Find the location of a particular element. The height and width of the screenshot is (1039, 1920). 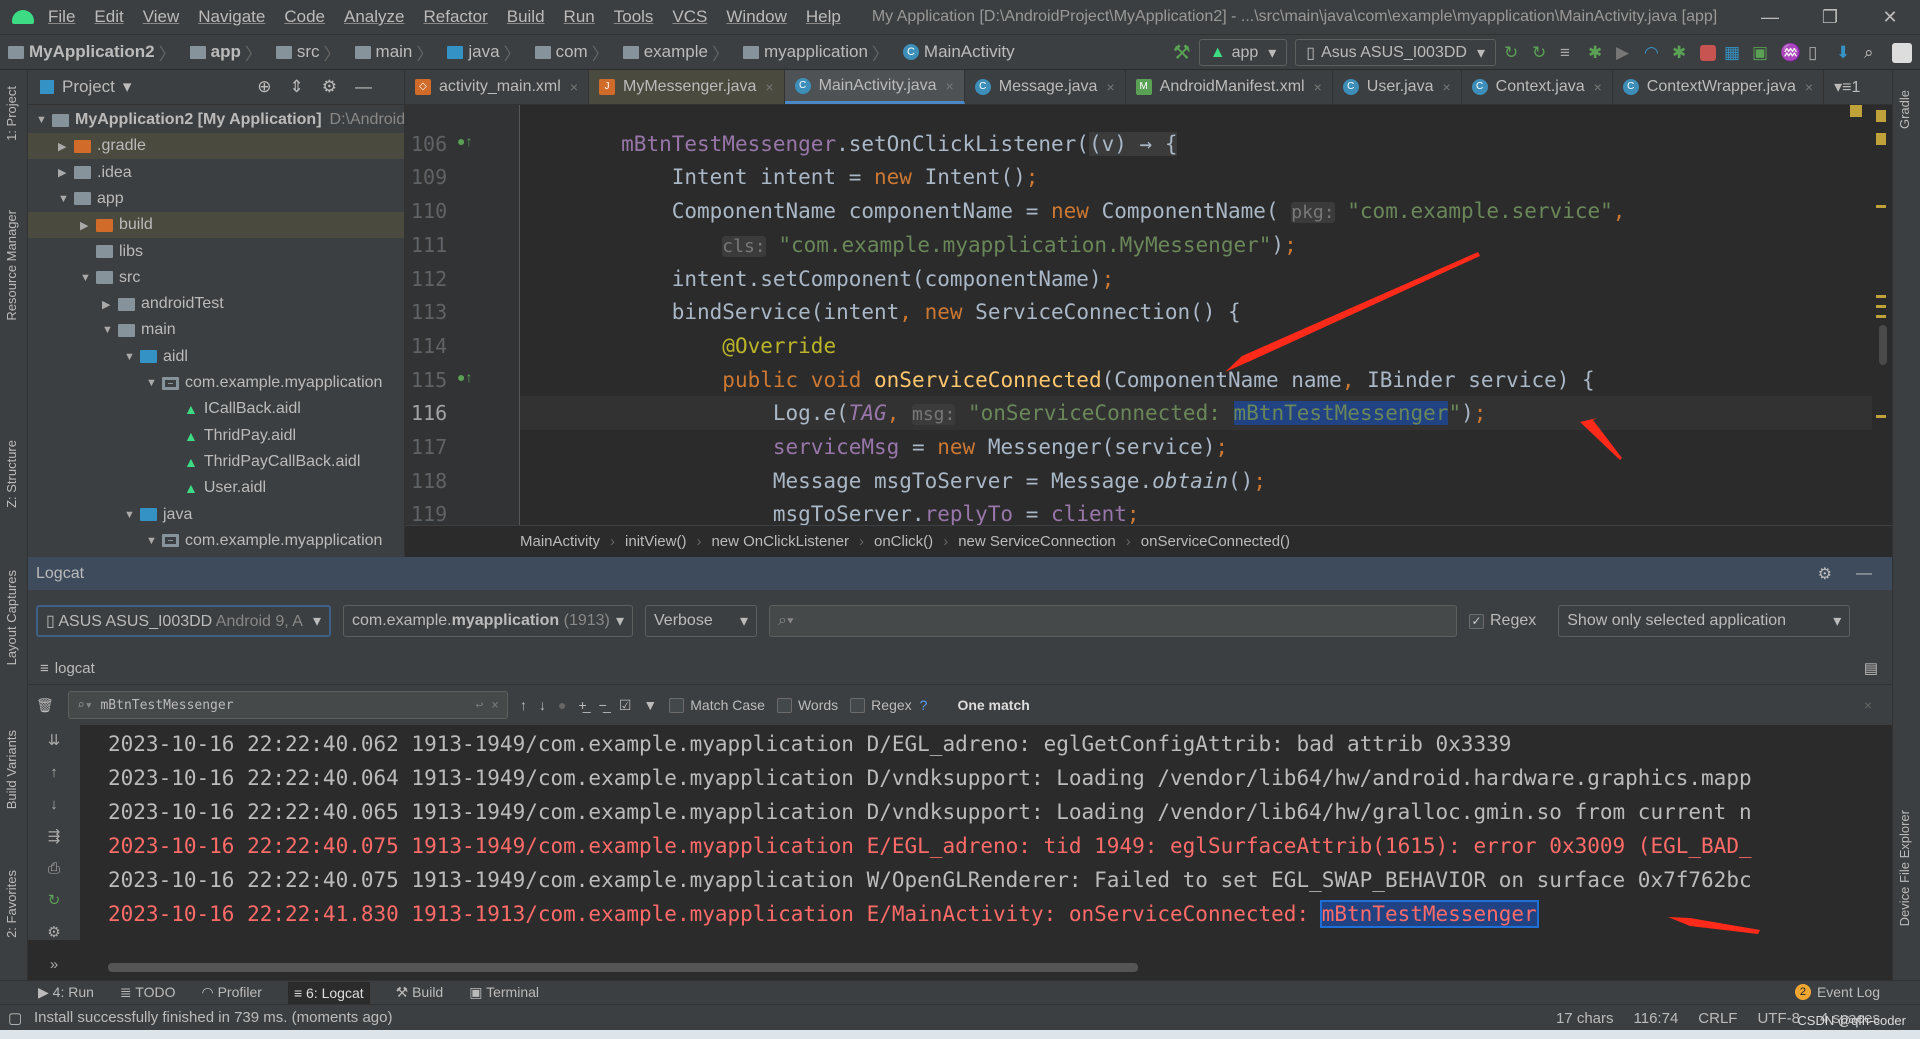

nav-crumb: main 〉 is located at coordinates (390, 52).